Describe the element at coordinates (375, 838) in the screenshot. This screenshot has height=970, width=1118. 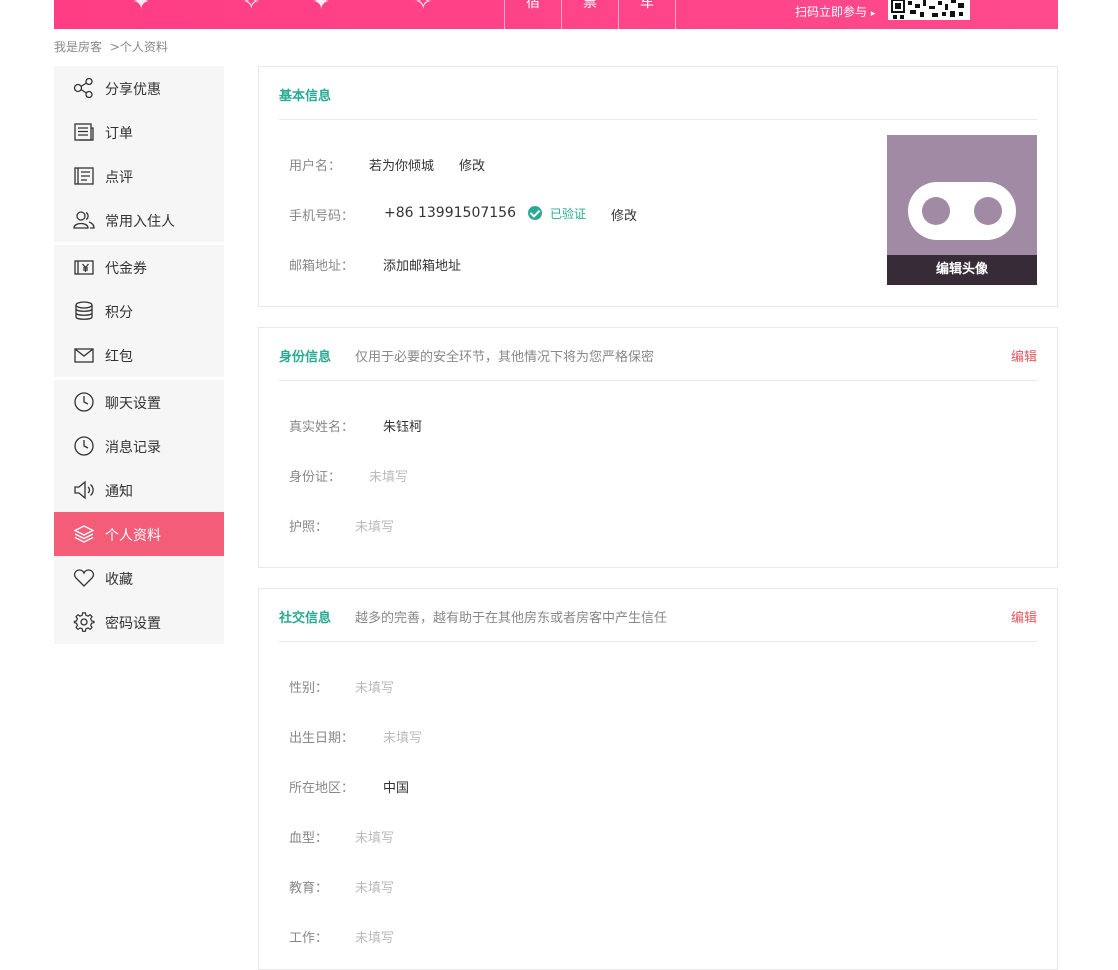
I see `blood-value: 未填写` at that location.